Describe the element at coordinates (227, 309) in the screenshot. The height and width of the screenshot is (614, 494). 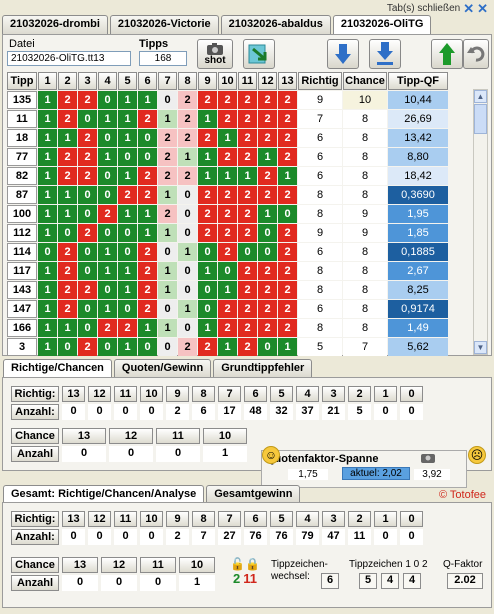
I see `grid-row: 147 1 2 0 1 0 2 0 1 0 2 2 2 2 6 8 0,9174` at that location.